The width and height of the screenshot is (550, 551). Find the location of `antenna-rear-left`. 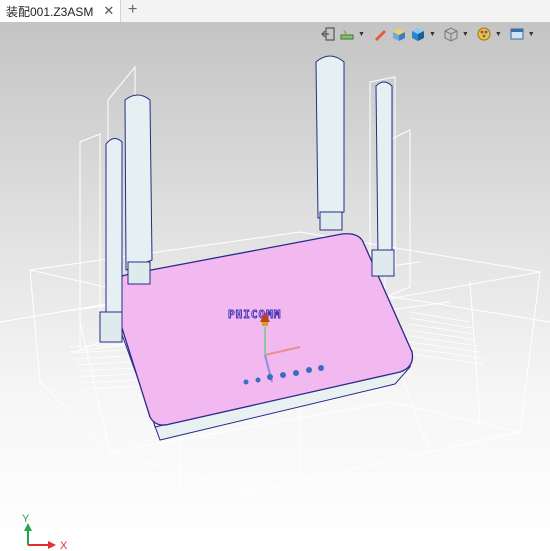

antenna-rear-left is located at coordinates (138, 189).